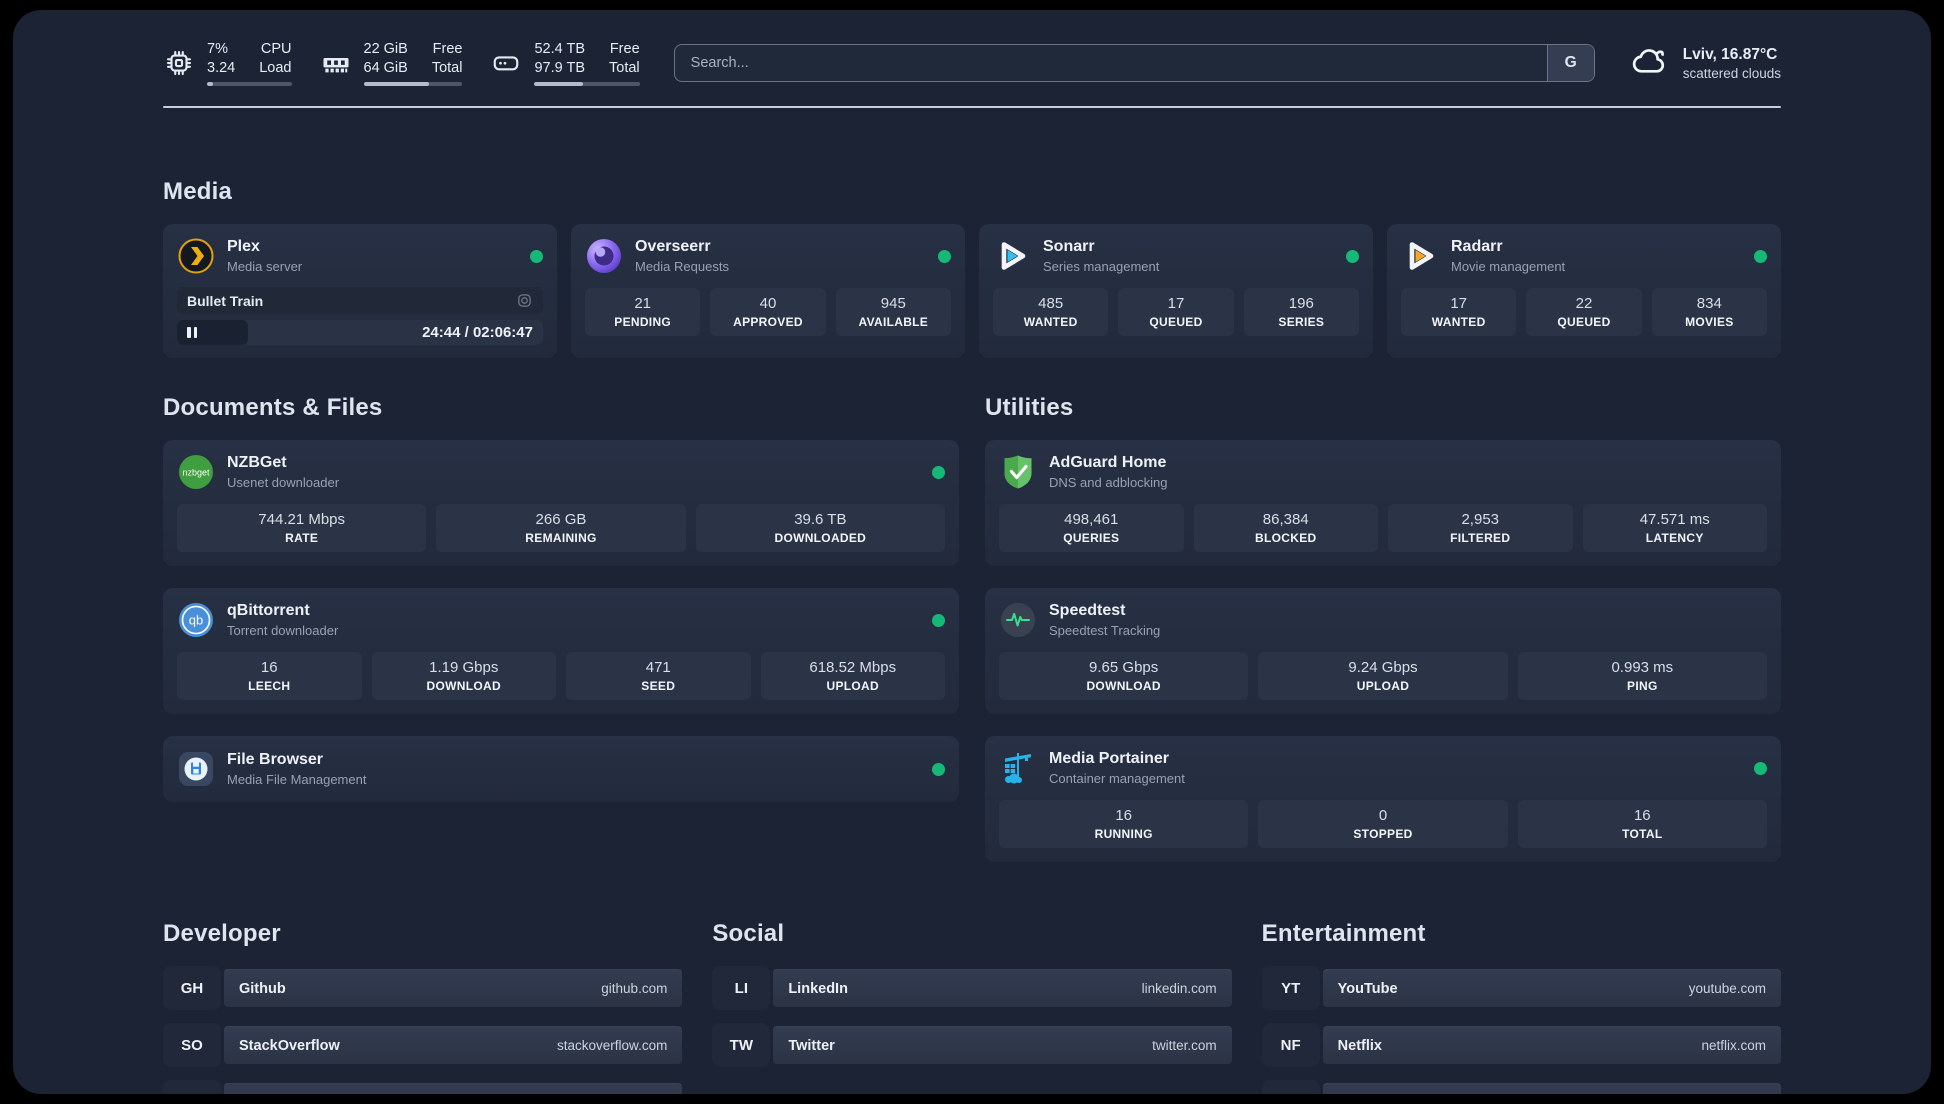 This screenshot has width=1944, height=1104. I want to click on app-name: qBittorrent, so click(268, 610).